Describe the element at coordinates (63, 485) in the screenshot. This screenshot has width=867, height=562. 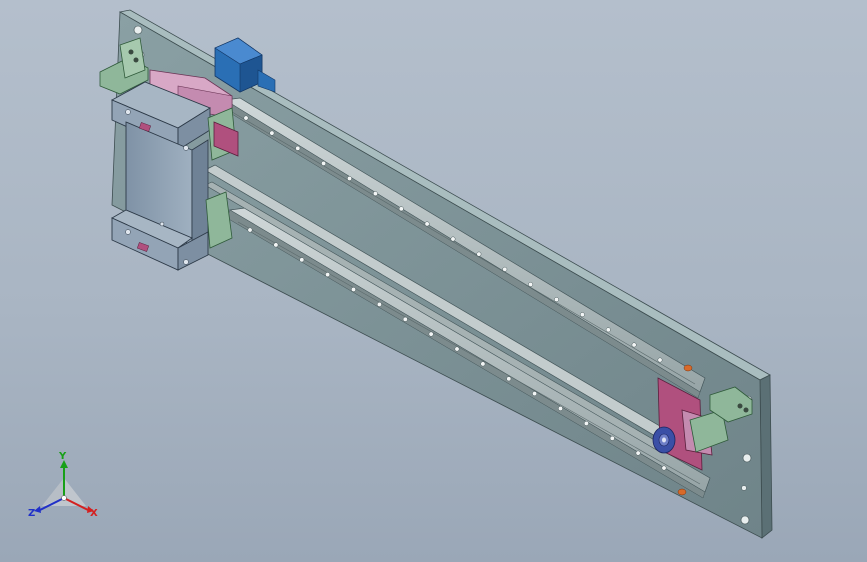
I see `coordinate-triad: X Y Z` at that location.